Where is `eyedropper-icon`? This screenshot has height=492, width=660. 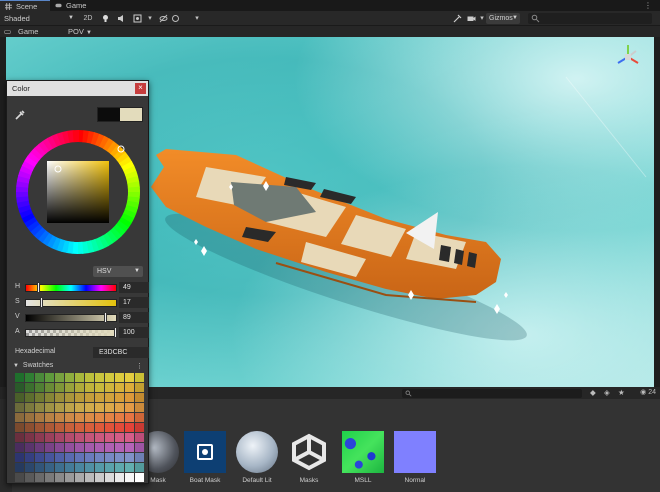
eyedropper-icon is located at coordinates (20, 115).